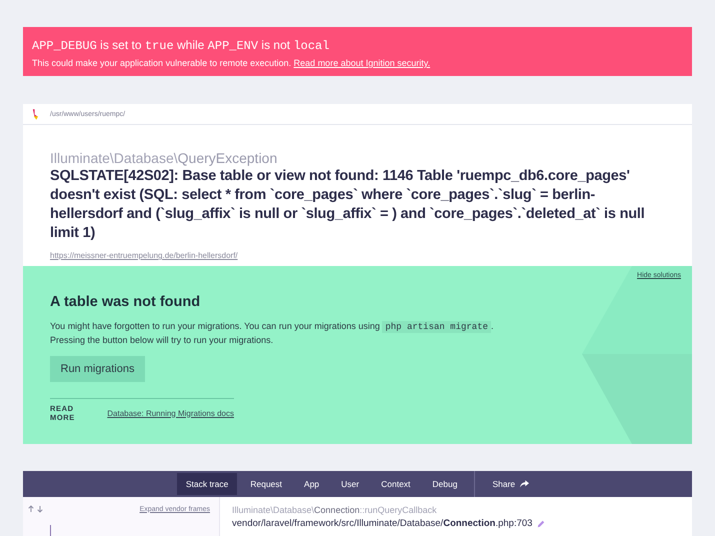 The height and width of the screenshot is (536, 715). What do you see at coordinates (40, 509) in the screenshot?
I see `arrow-down-icon` at bounding box center [40, 509].